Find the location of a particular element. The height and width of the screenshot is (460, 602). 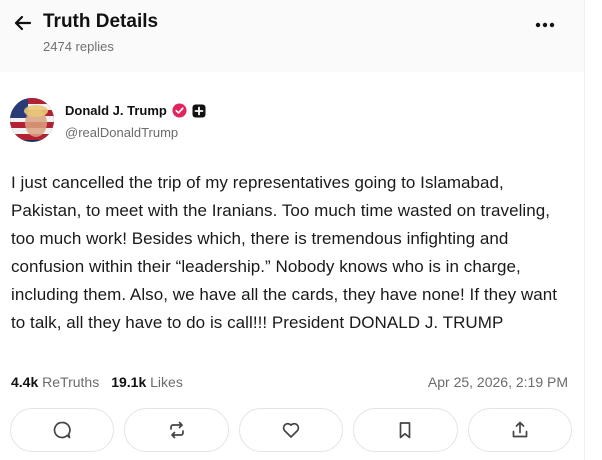

post-stats: 4.4k ReTruths 19.1k Likes is located at coordinates (97, 382).